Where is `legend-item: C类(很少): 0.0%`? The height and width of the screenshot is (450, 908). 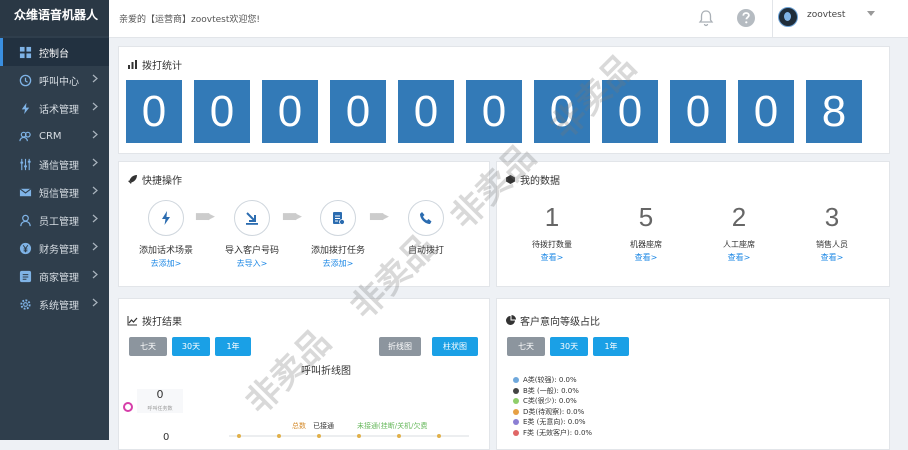 legend-item: C类(很少): 0.0% is located at coordinates (552, 401).